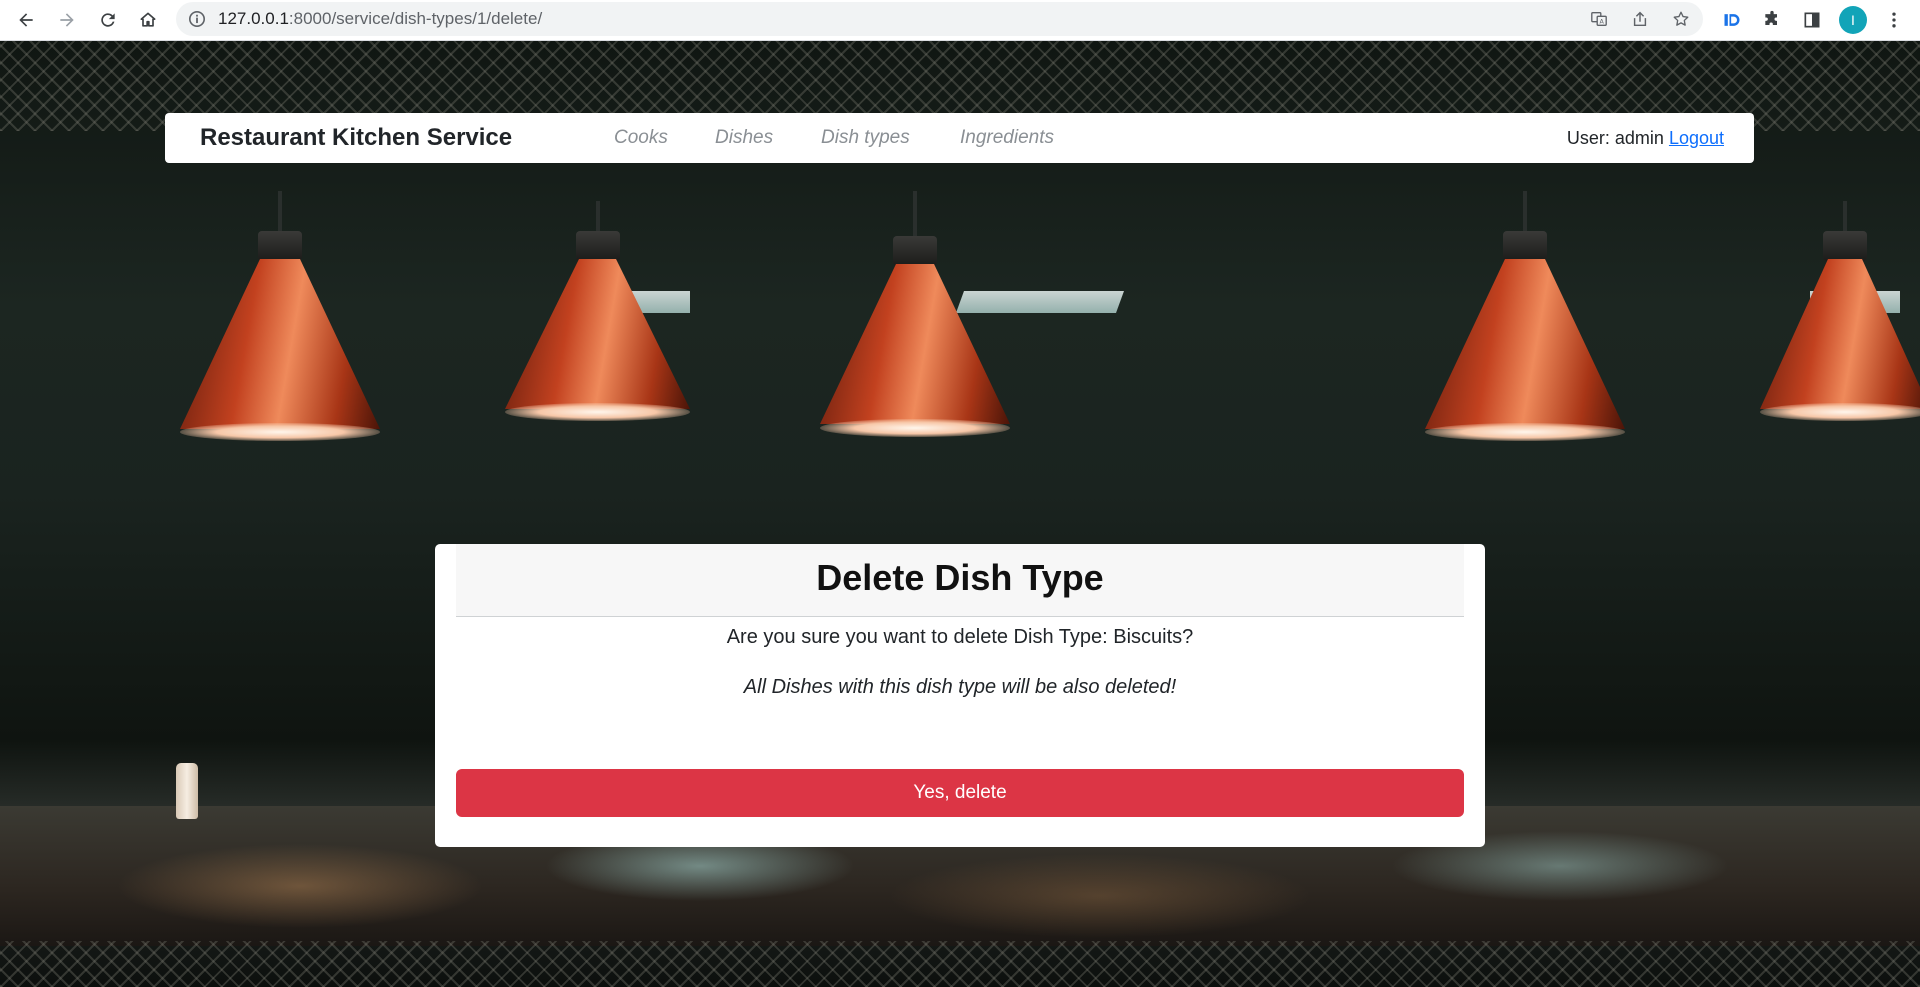  Describe the element at coordinates (1853, 20) in the screenshot. I see `profile-avatar: I` at that location.